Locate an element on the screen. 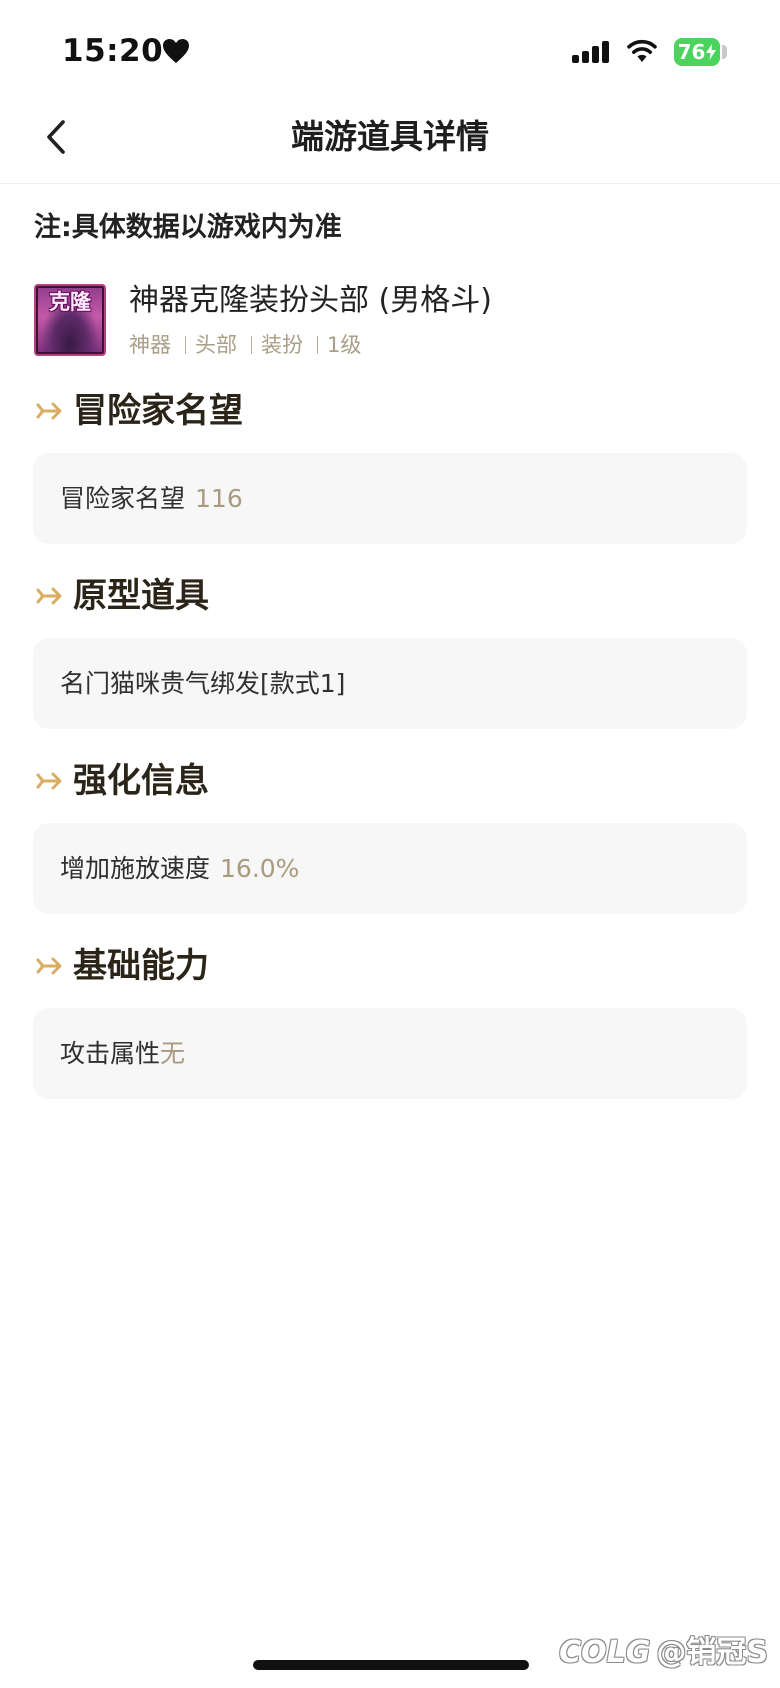 This screenshot has width=780, height=1688. battery-icon: 76 is located at coordinates (702, 52).